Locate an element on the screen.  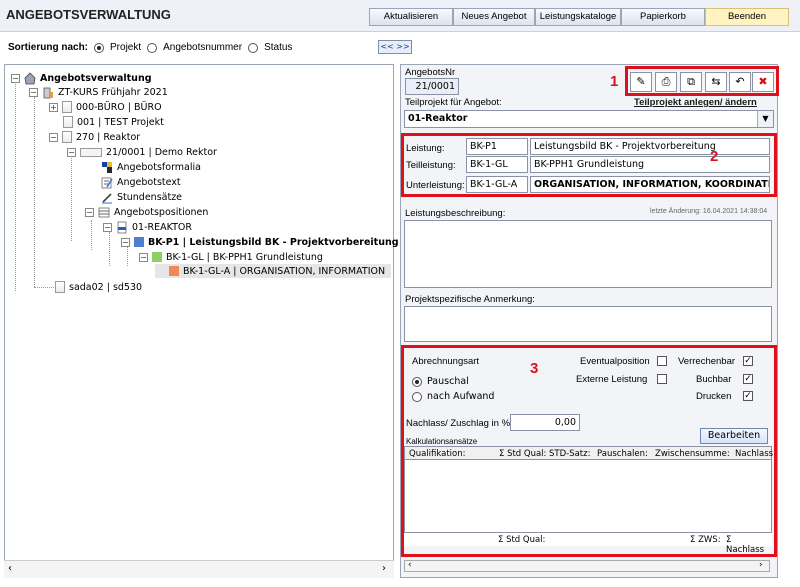
tree-node-course: − ZT-KURS Frühjahr 2021 is located at coordinates (98, 92).